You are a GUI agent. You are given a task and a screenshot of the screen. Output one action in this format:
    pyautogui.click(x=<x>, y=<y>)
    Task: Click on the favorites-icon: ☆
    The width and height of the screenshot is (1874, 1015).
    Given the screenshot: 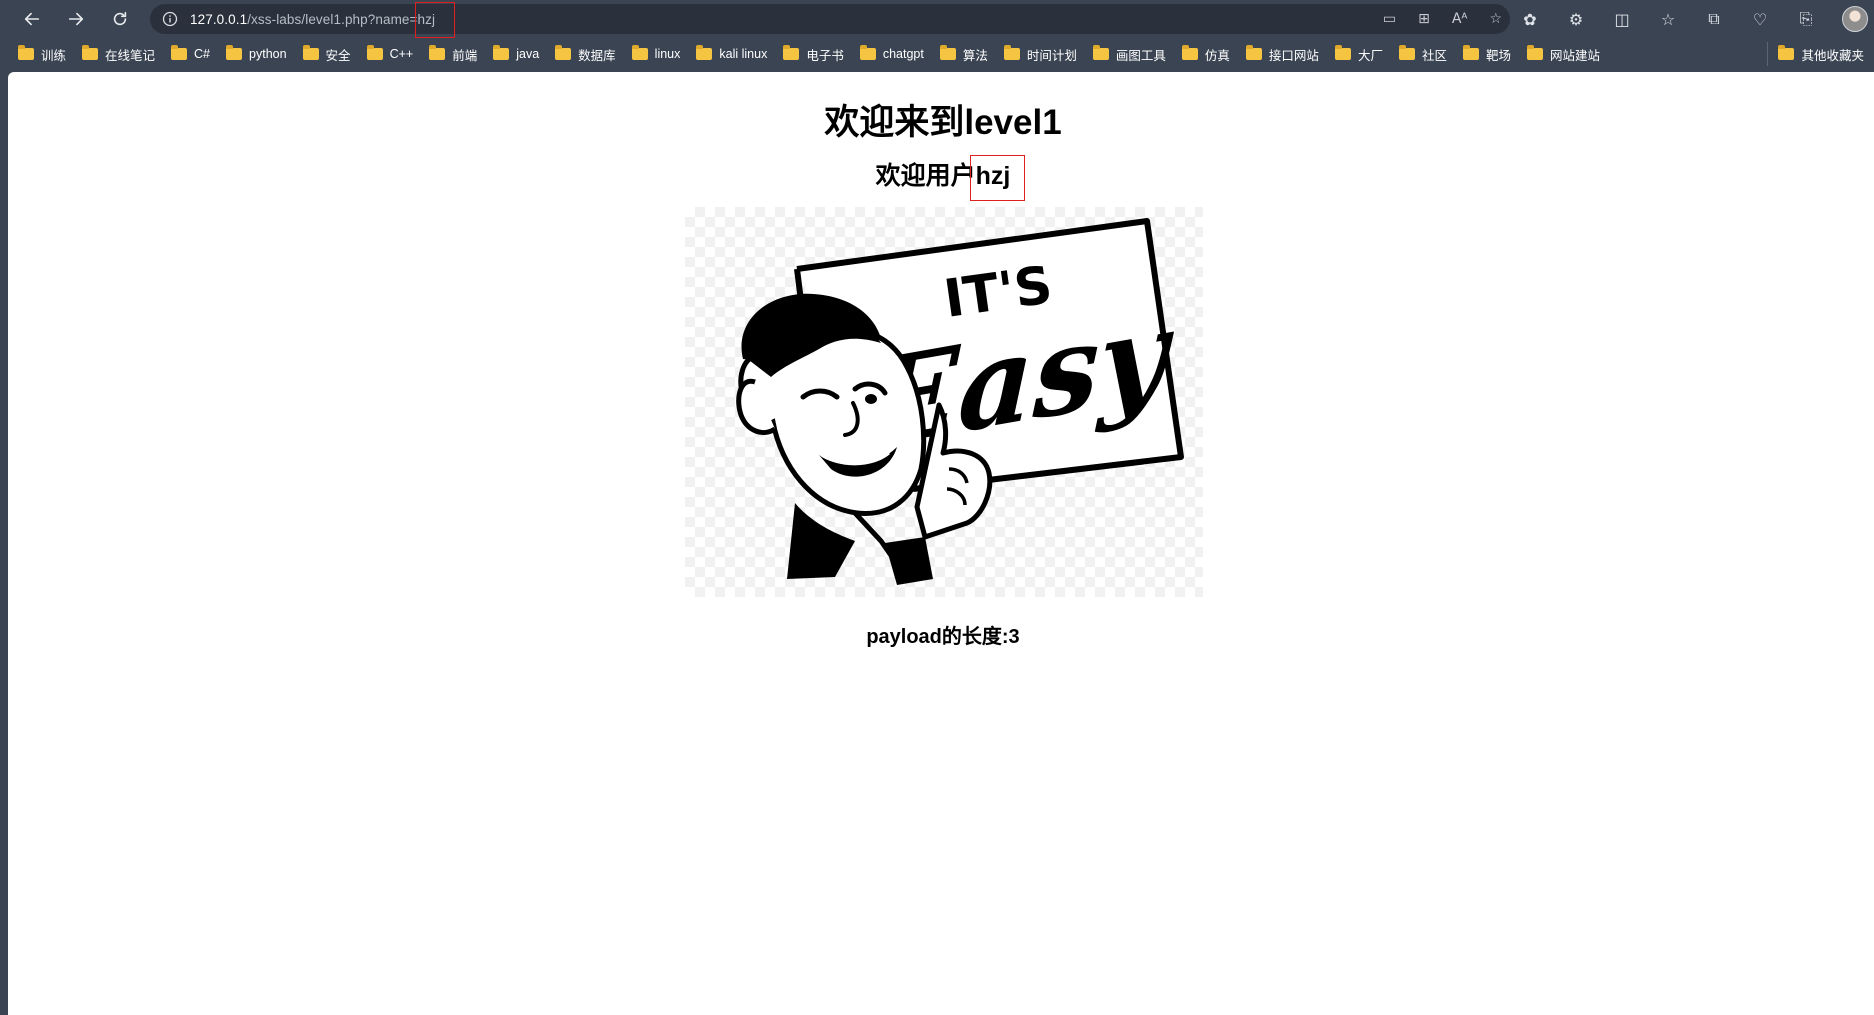 What is the action you would take?
    pyautogui.click(x=1668, y=19)
    